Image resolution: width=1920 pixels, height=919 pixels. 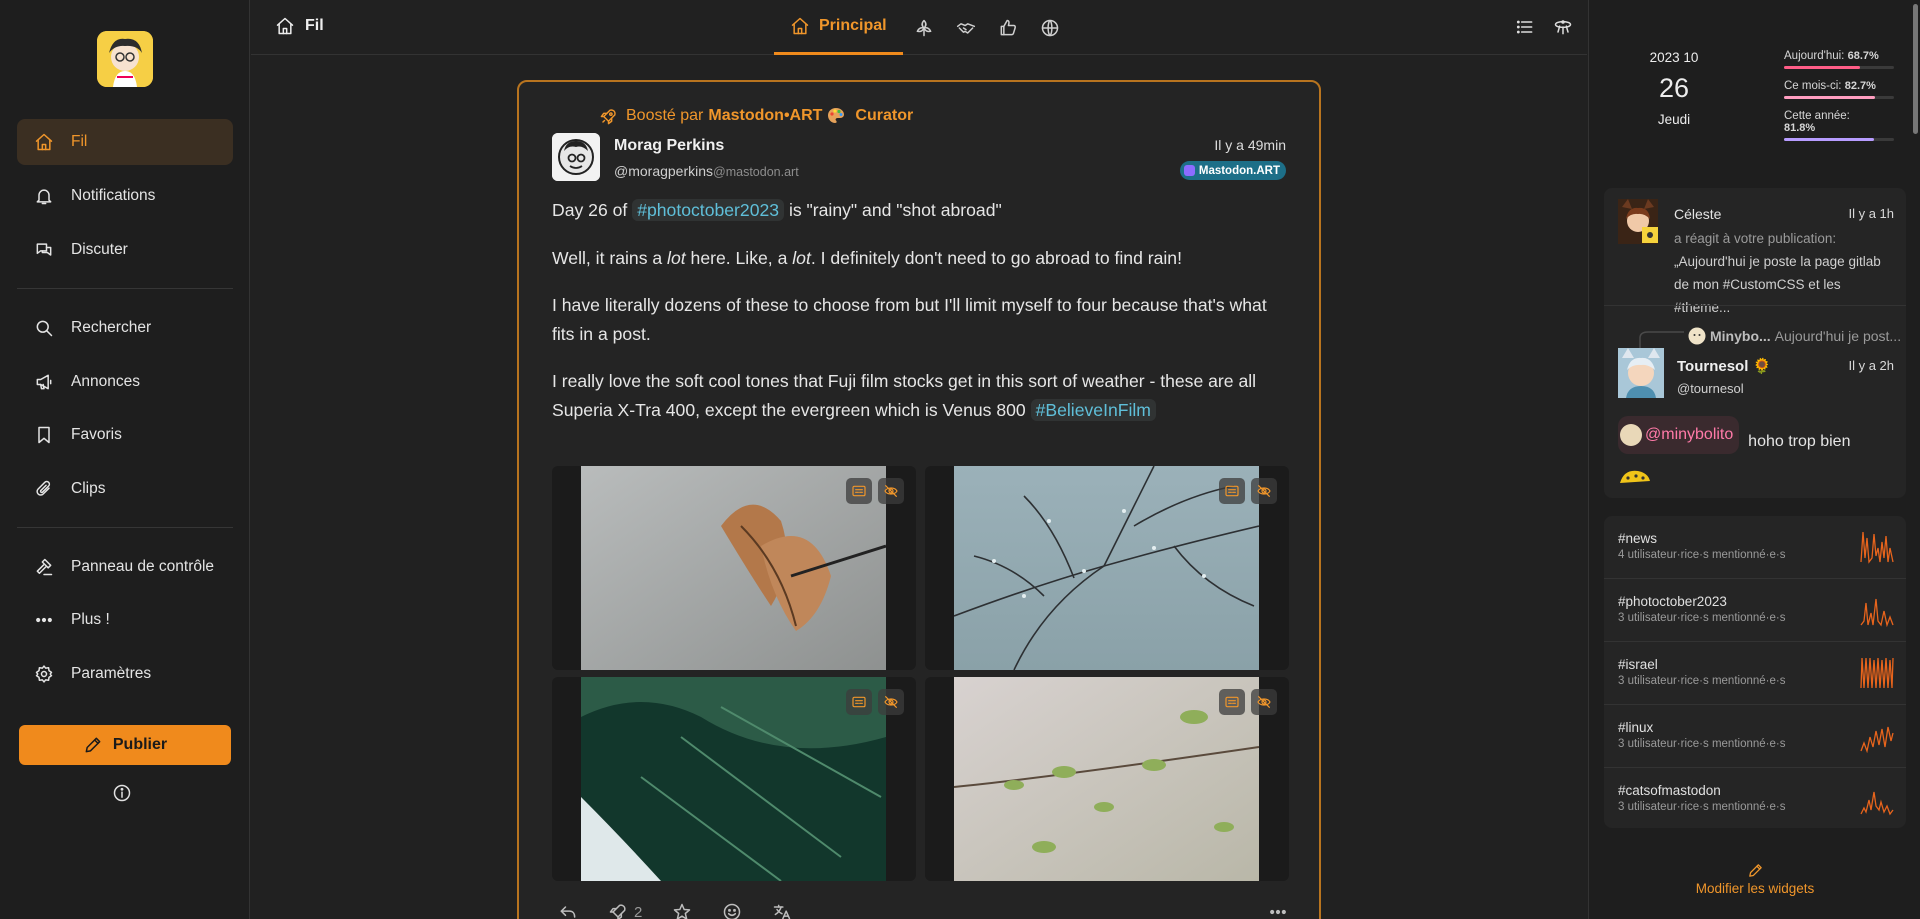 What do you see at coordinates (44, 249) in the screenshot?
I see `chat-icon` at bounding box center [44, 249].